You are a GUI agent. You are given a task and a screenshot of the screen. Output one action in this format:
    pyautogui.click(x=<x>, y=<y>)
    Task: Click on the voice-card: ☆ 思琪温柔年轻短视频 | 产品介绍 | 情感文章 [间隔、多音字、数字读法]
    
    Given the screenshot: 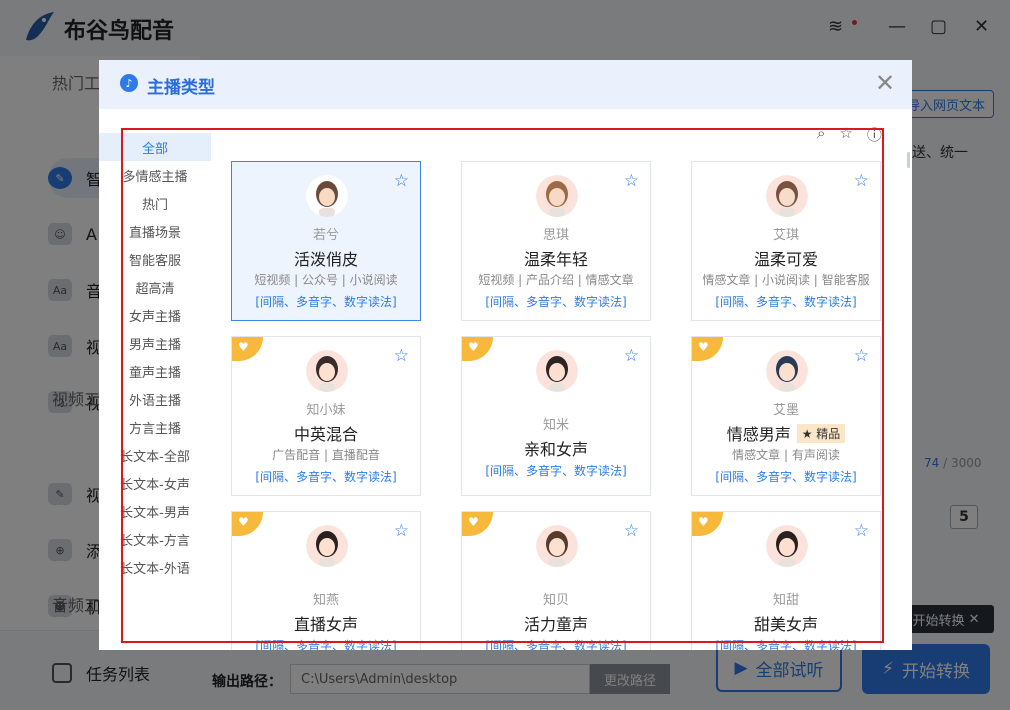 What is the action you would take?
    pyautogui.click(x=556, y=241)
    